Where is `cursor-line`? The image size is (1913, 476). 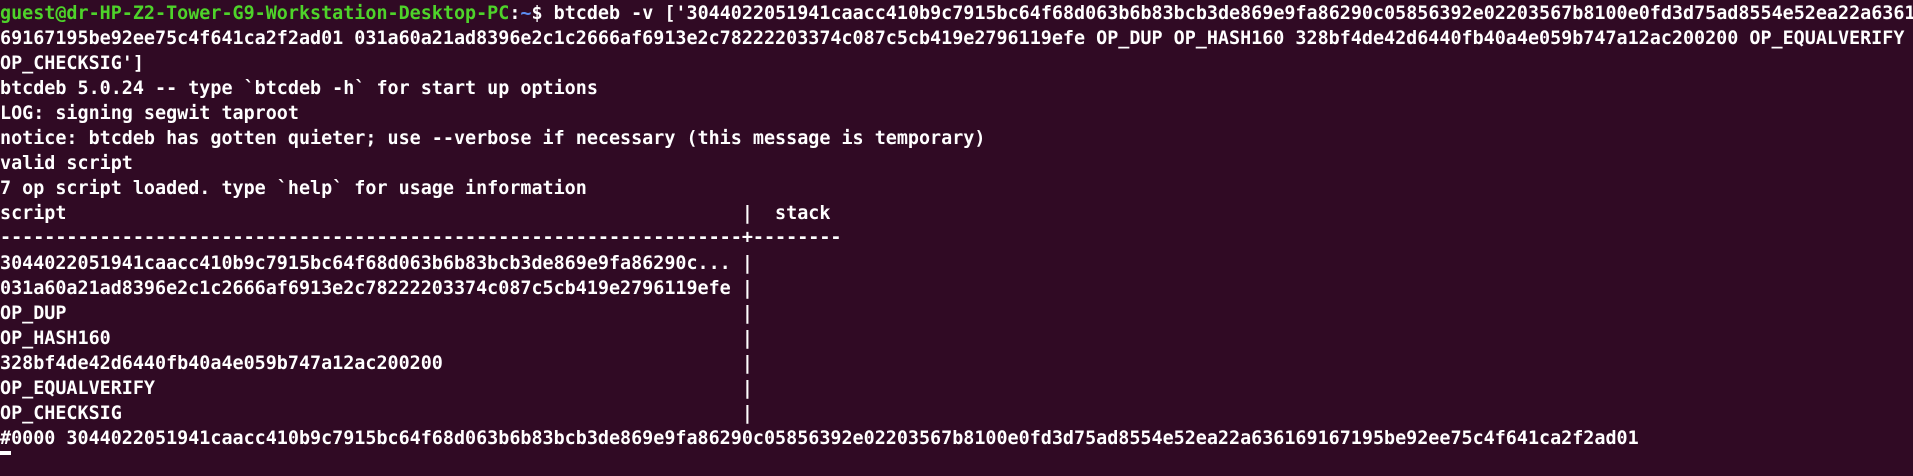
cursor-line is located at coordinates (956, 463).